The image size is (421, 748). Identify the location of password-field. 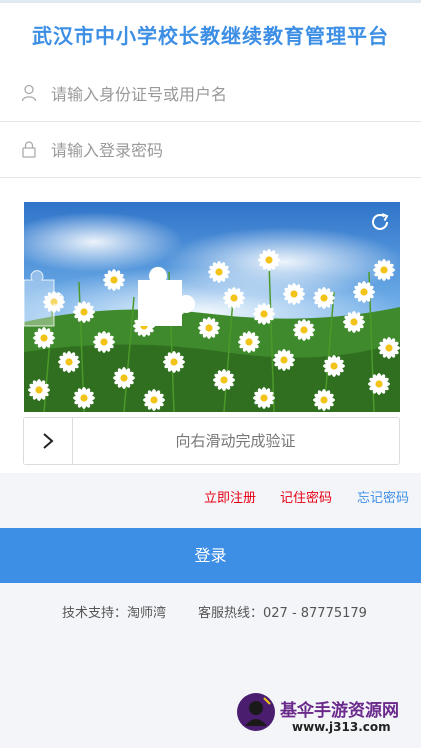
(210, 149).